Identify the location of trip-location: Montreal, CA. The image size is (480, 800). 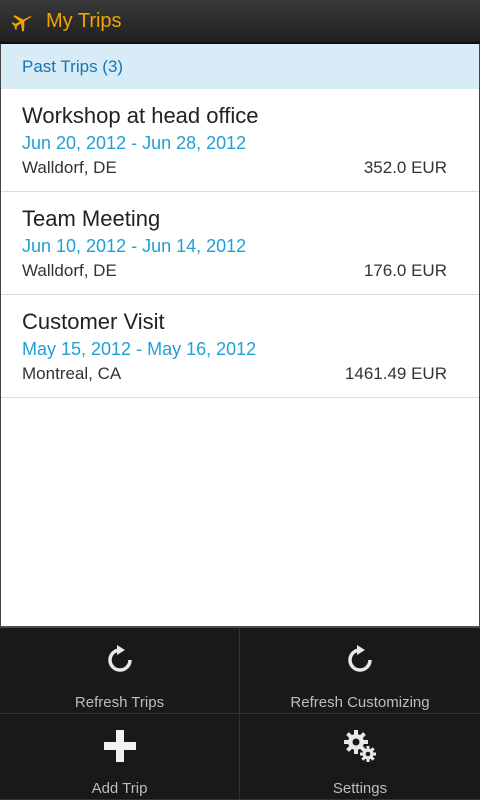
(72, 373).